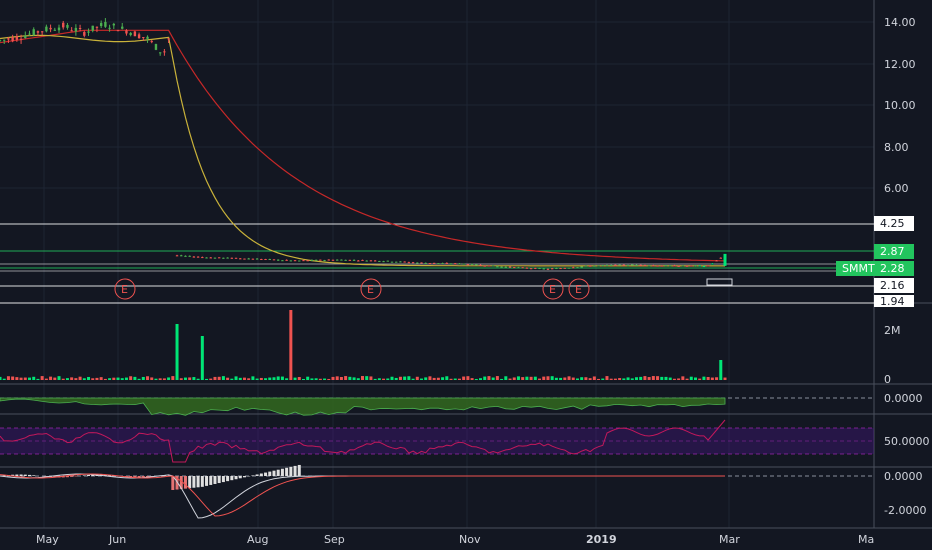 The width and height of the screenshot is (932, 550). What do you see at coordinates (257, 539) in the screenshot?
I see `time-tick: Aug` at bounding box center [257, 539].